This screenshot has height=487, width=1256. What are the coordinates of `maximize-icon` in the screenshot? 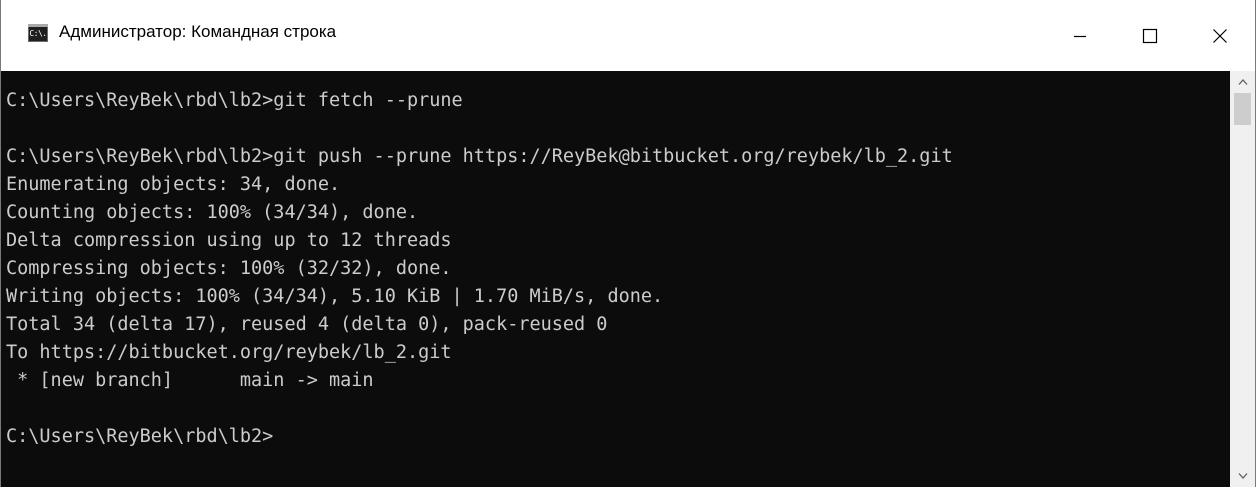 It's located at (1150, 35).